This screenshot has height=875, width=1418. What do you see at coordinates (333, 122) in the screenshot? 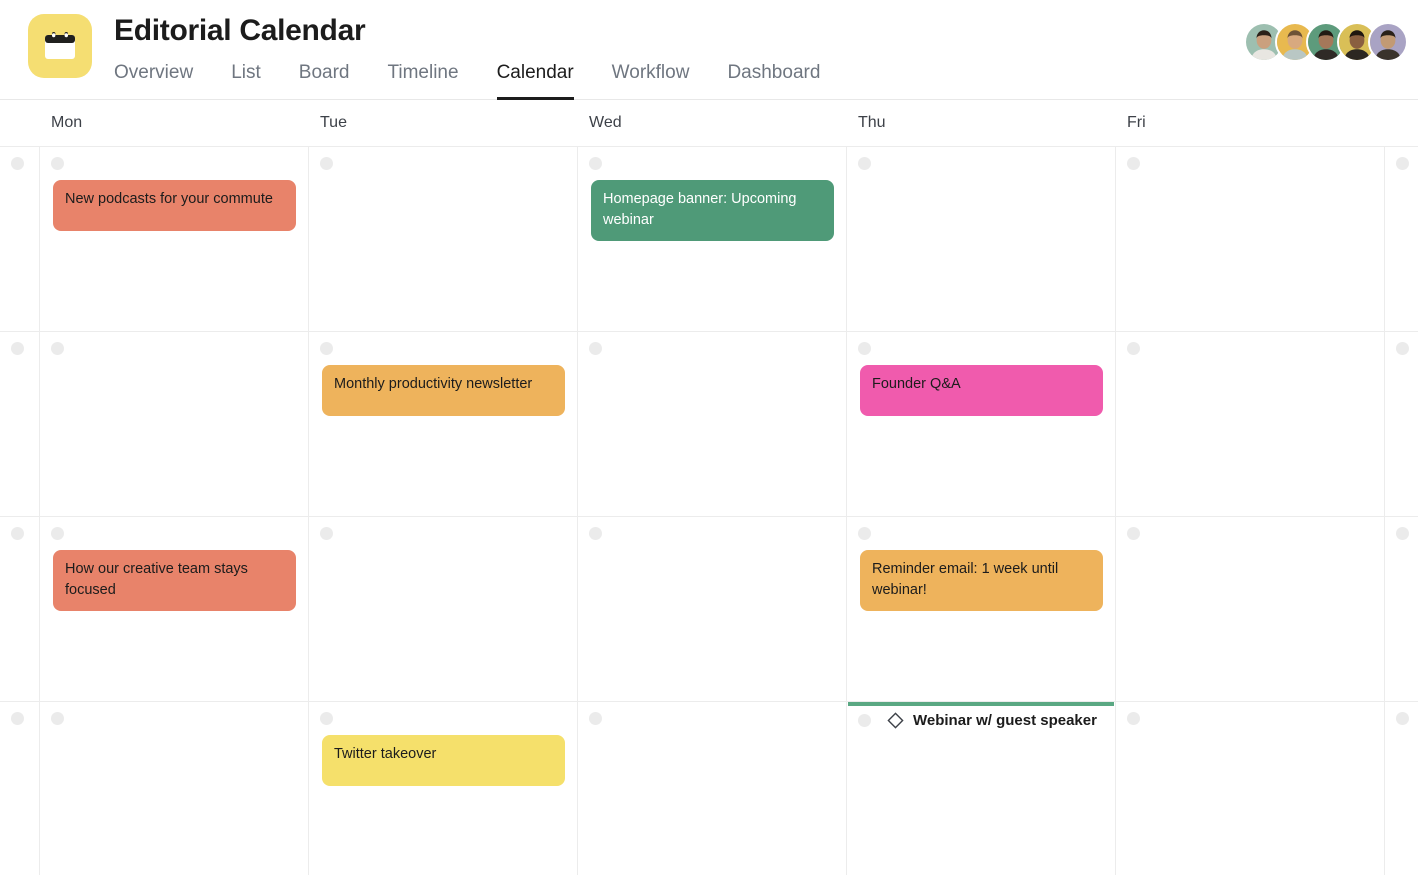
I see `day-header-tue: Tue` at bounding box center [333, 122].